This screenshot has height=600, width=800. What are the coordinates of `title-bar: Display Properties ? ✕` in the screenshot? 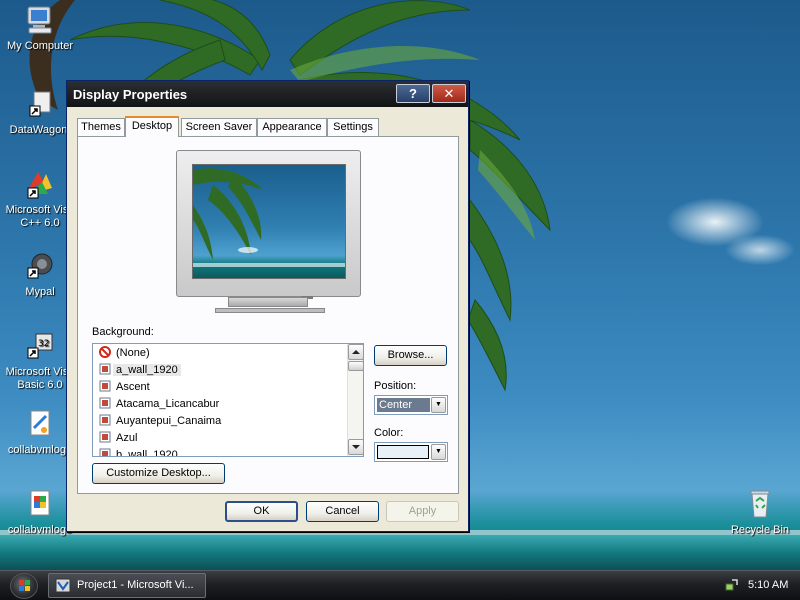 It's located at (267, 94).